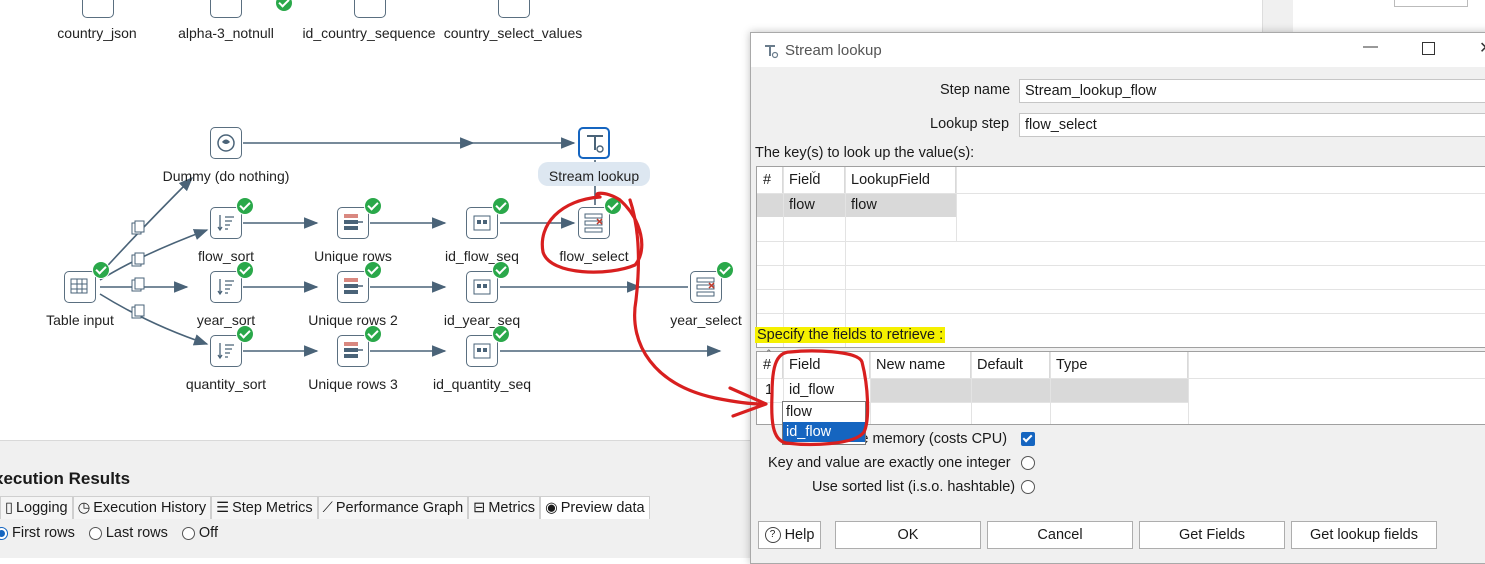 This screenshot has width=1485, height=564. What do you see at coordinates (482, 256) in the screenshot?
I see `step-label: id_flow_seq` at bounding box center [482, 256].